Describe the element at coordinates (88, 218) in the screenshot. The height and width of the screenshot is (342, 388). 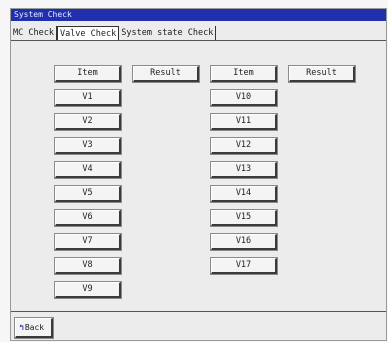
I see `valve-button-v6: V6` at that location.